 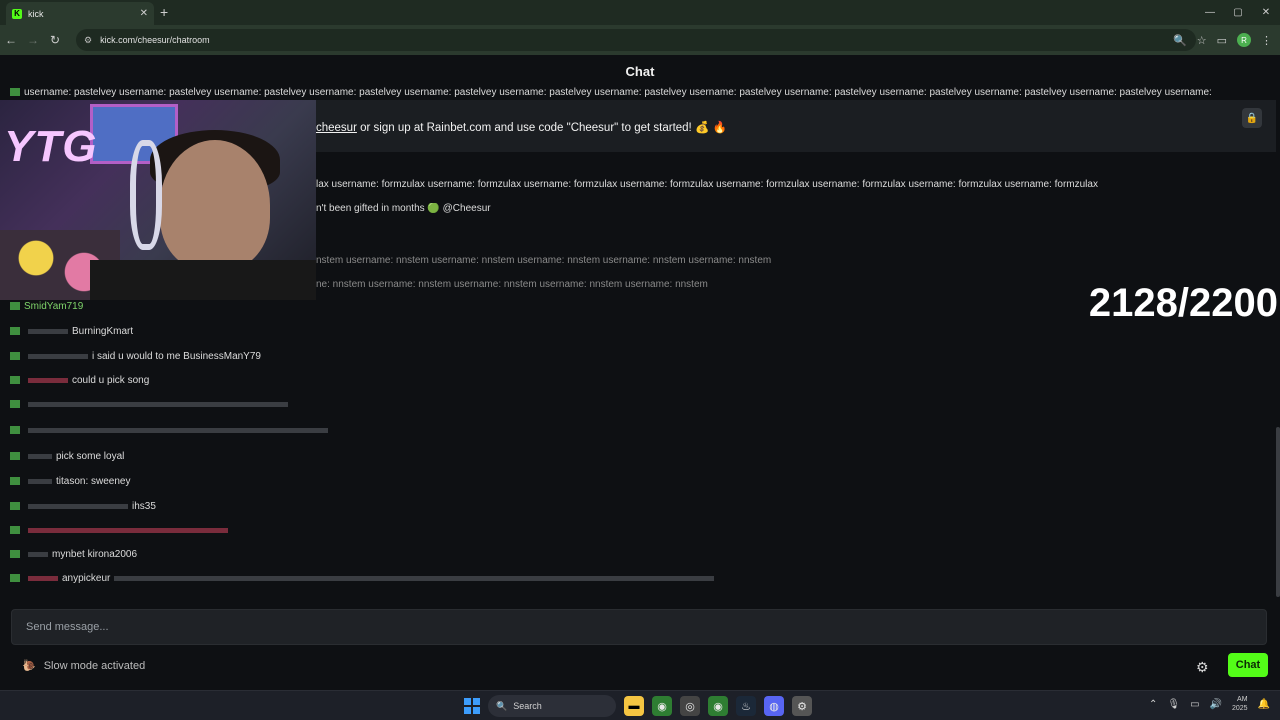 What do you see at coordinates (636, 40) in the screenshot?
I see `url-input: ⚙ kick.com/cheesur/chatroom` at bounding box center [636, 40].